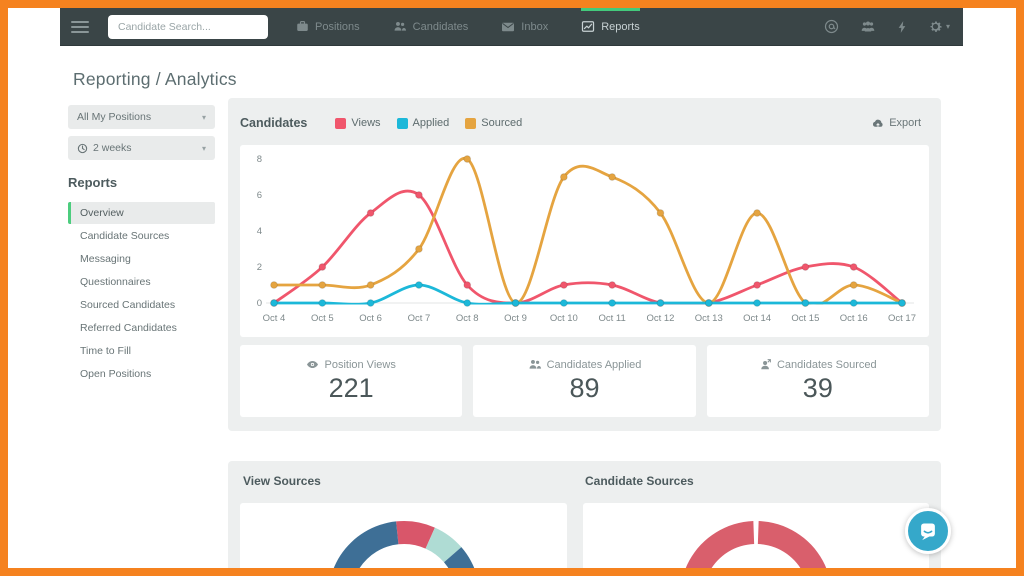 This screenshot has height=576, width=1024. Describe the element at coordinates (887, 26) in the screenshot. I see `nav-utility-icons: ▾` at that location.